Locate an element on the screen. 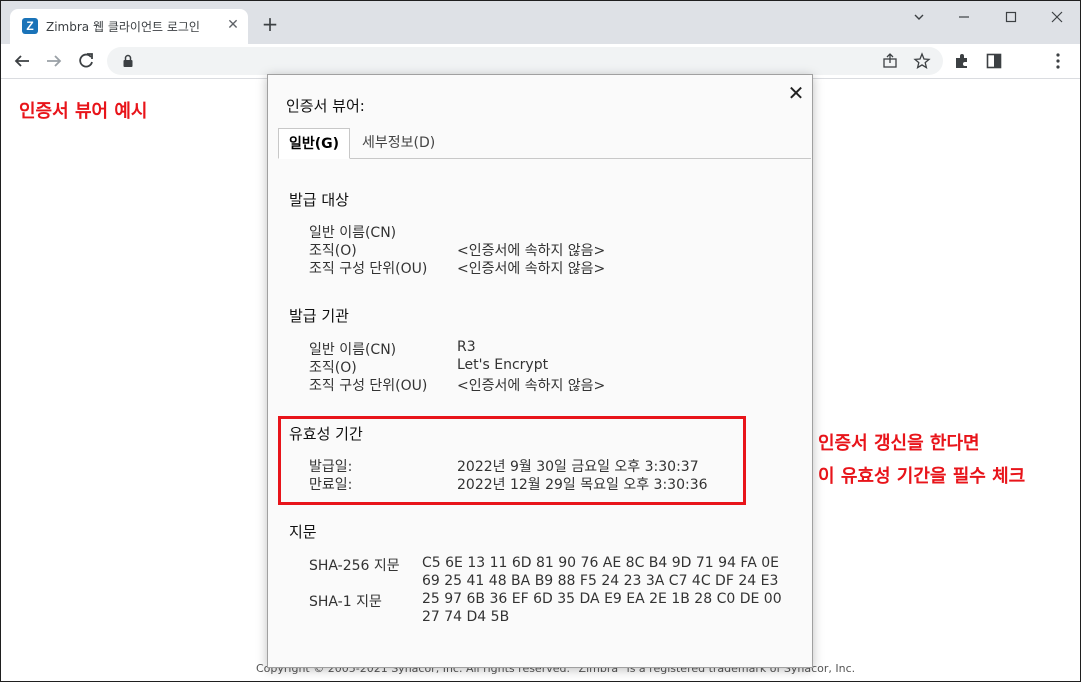  field-value: Let's Encrypt is located at coordinates (503, 365).